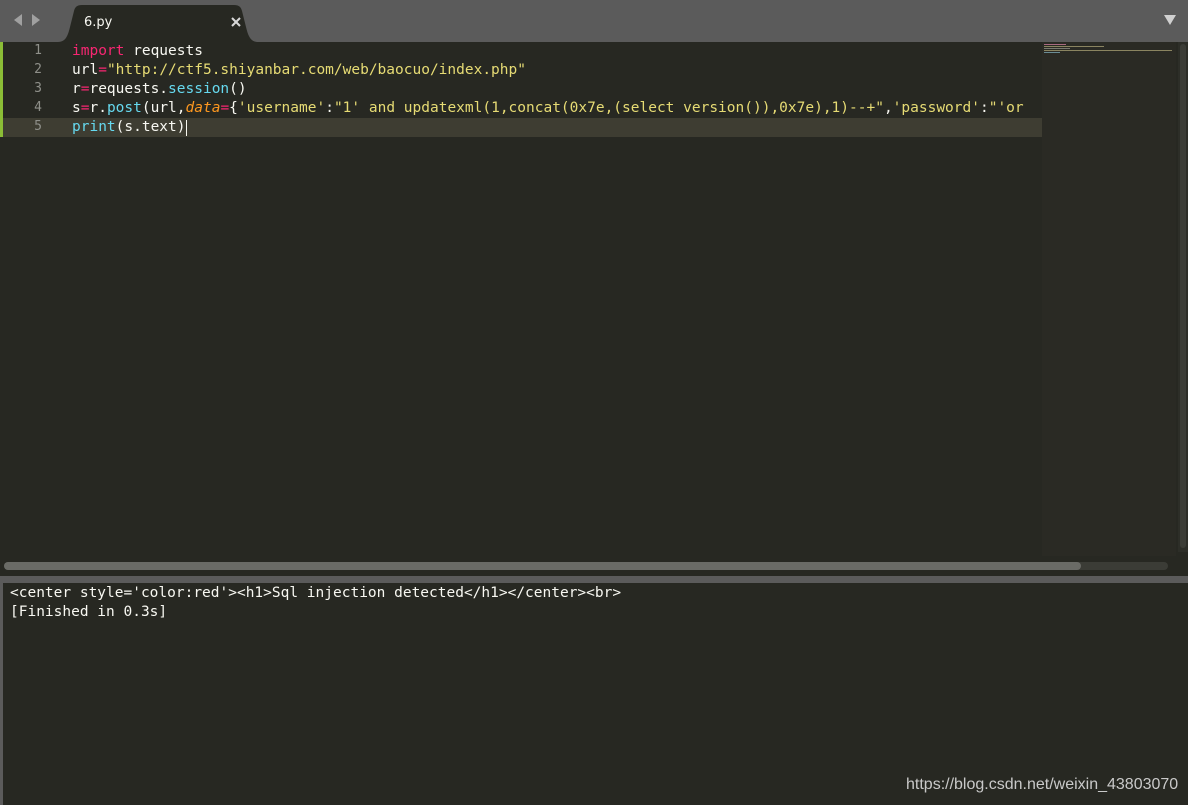 This screenshot has width=1188, height=805. What do you see at coordinates (18, 20) in the screenshot?
I see `back-arrow-icon` at bounding box center [18, 20].